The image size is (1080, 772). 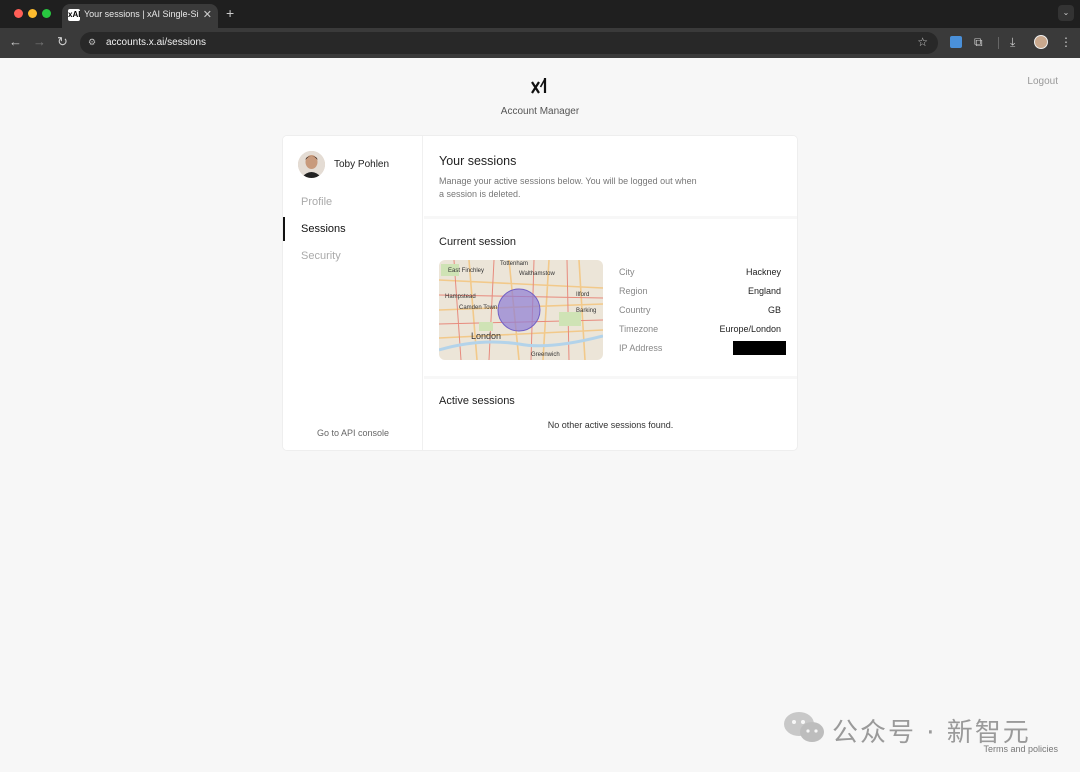 What do you see at coordinates (39, 42) in the screenshot?
I see `forward-arrow-icon: →` at bounding box center [39, 42].